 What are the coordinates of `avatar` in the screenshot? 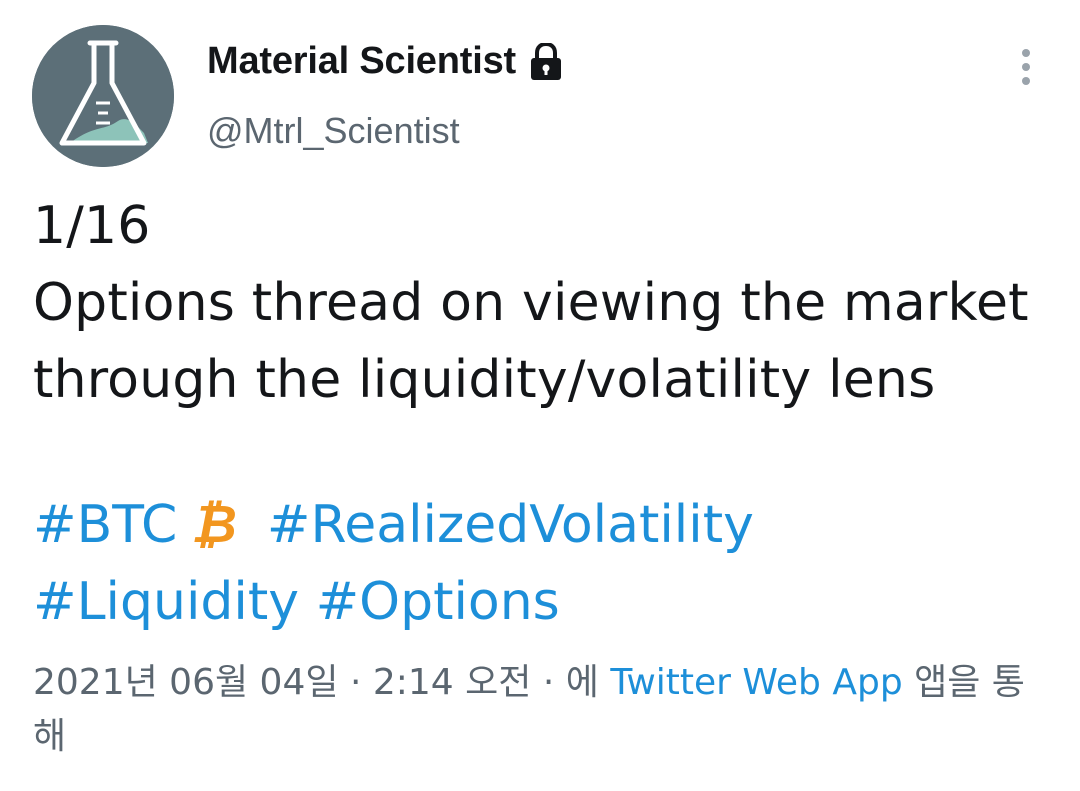 It's located at (103, 96).